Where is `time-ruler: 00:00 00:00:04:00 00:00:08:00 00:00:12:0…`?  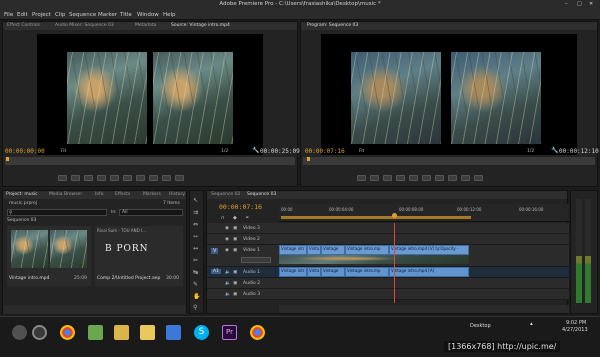
time-ruler: 00:00 00:00:04:00 00:00:08:00 00:00:12:0… is located at coordinates (424, 213).